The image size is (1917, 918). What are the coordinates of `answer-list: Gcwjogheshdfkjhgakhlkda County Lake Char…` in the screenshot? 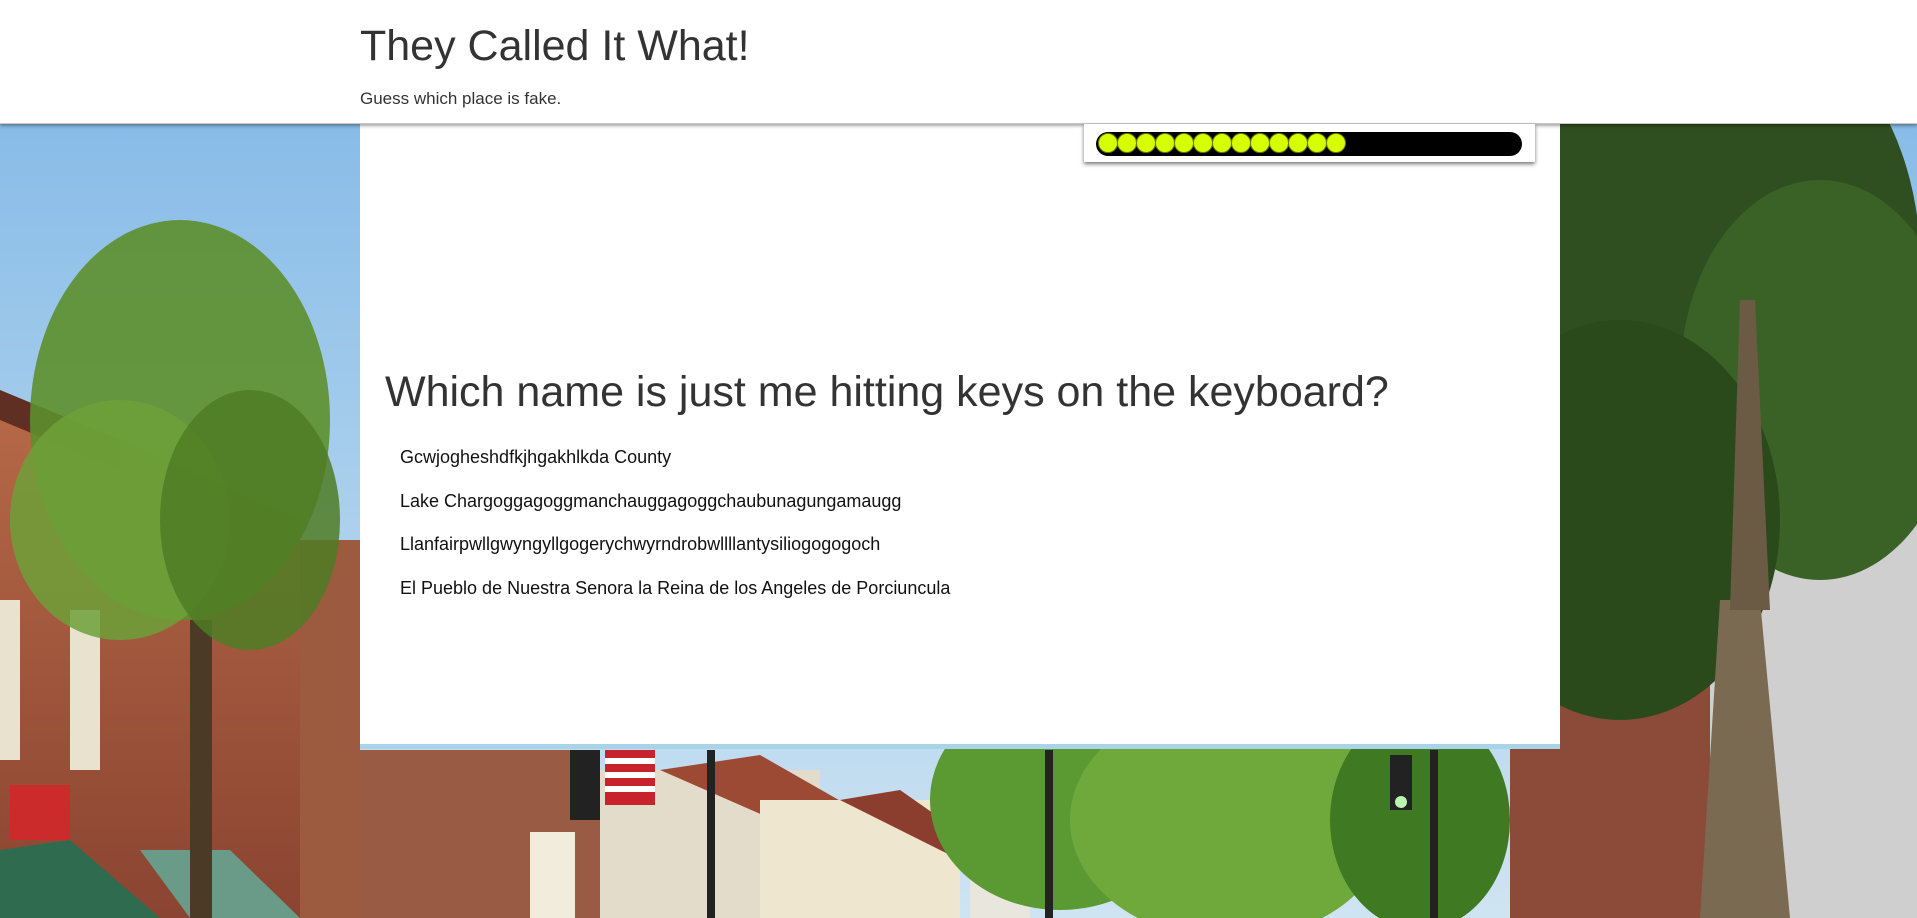 It's located at (675, 534).